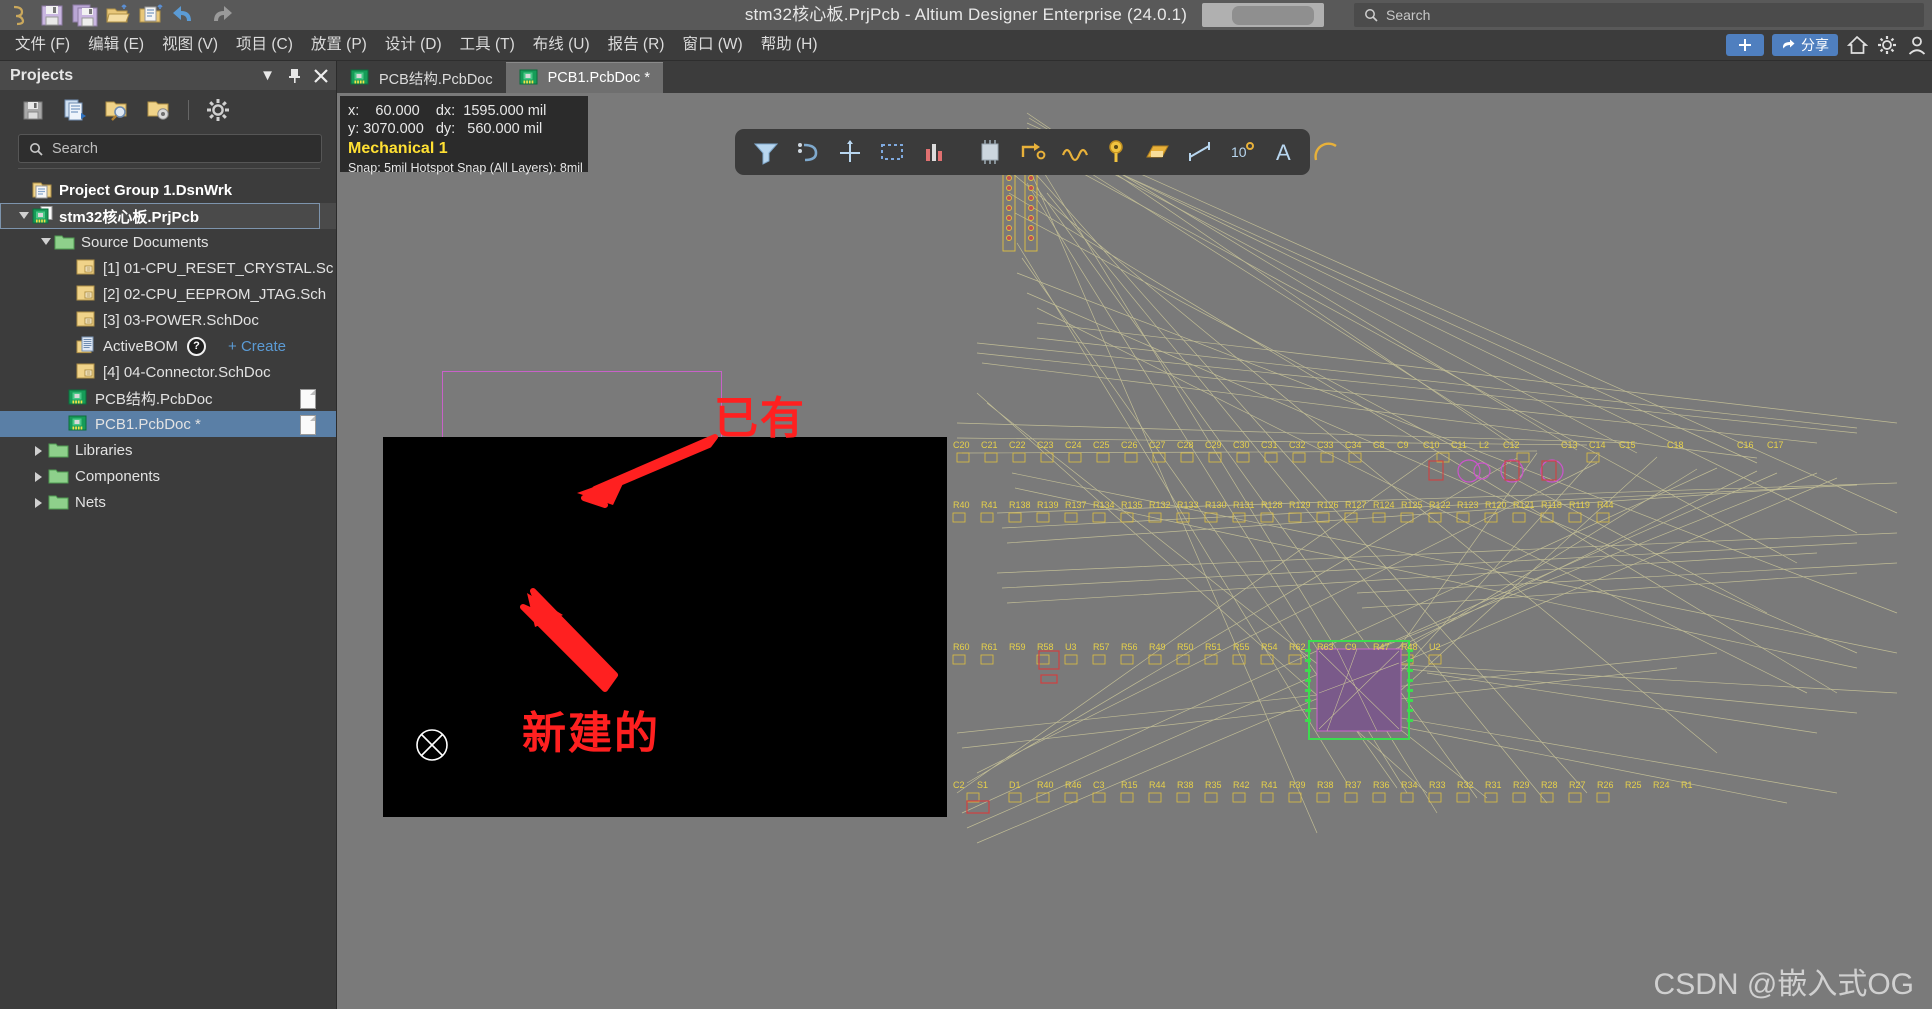 Image resolution: width=1932 pixels, height=1009 pixels. I want to click on svg-text: C17, so click(1775, 445).